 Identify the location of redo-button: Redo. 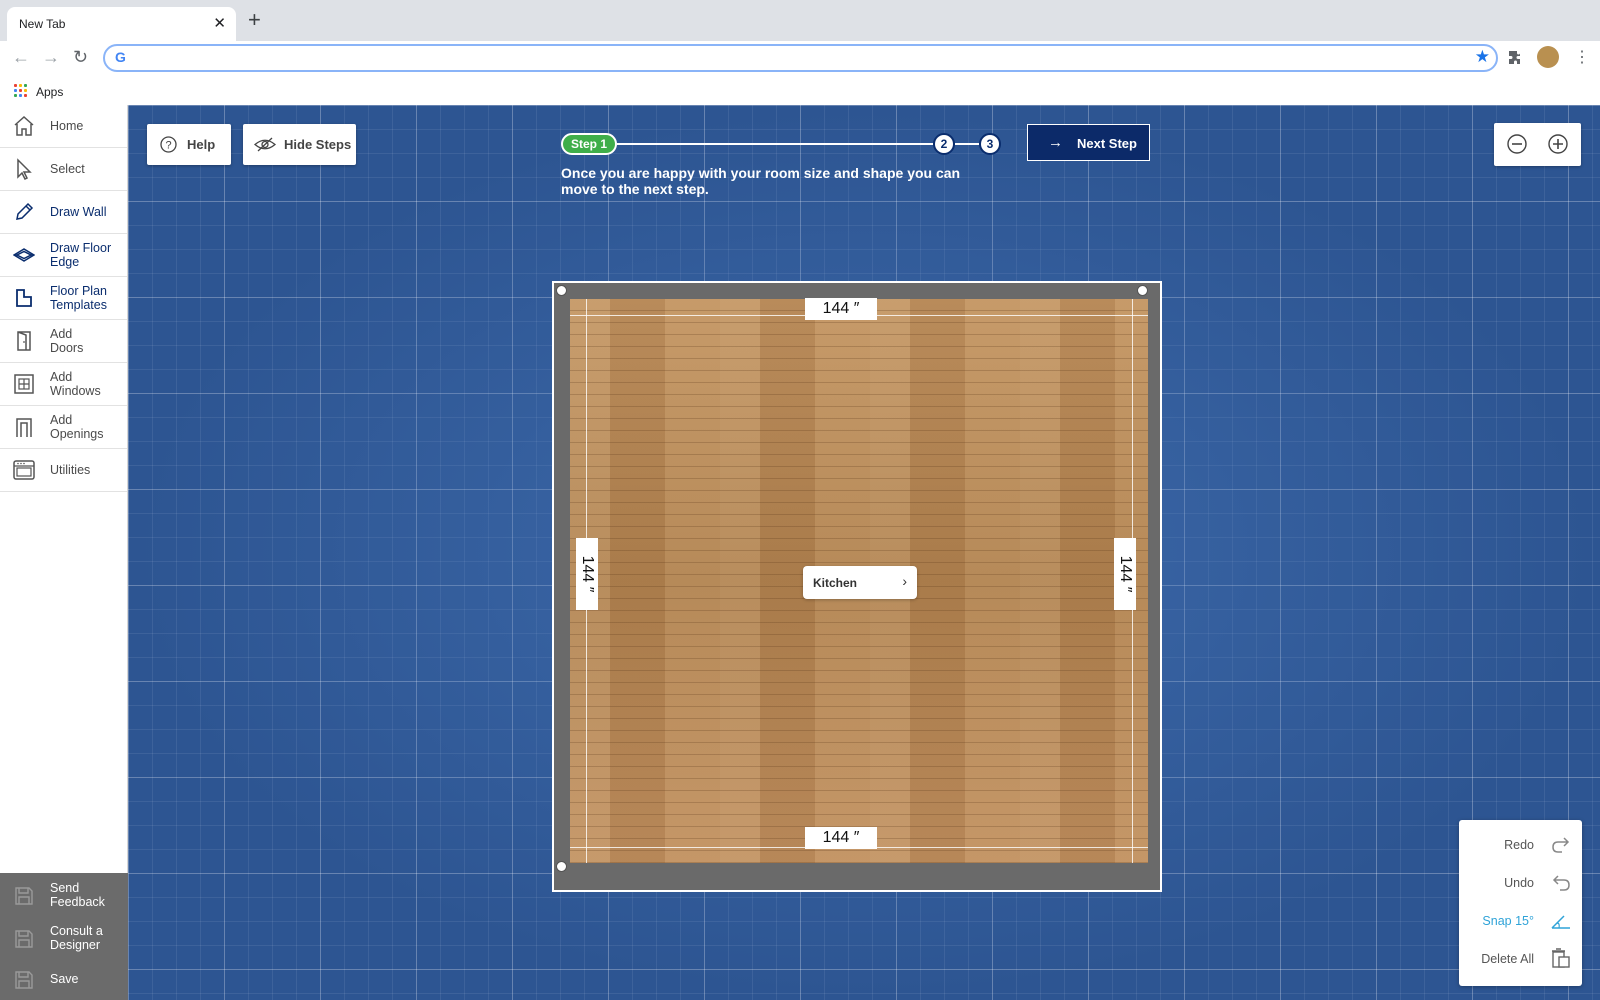
(1520, 844).